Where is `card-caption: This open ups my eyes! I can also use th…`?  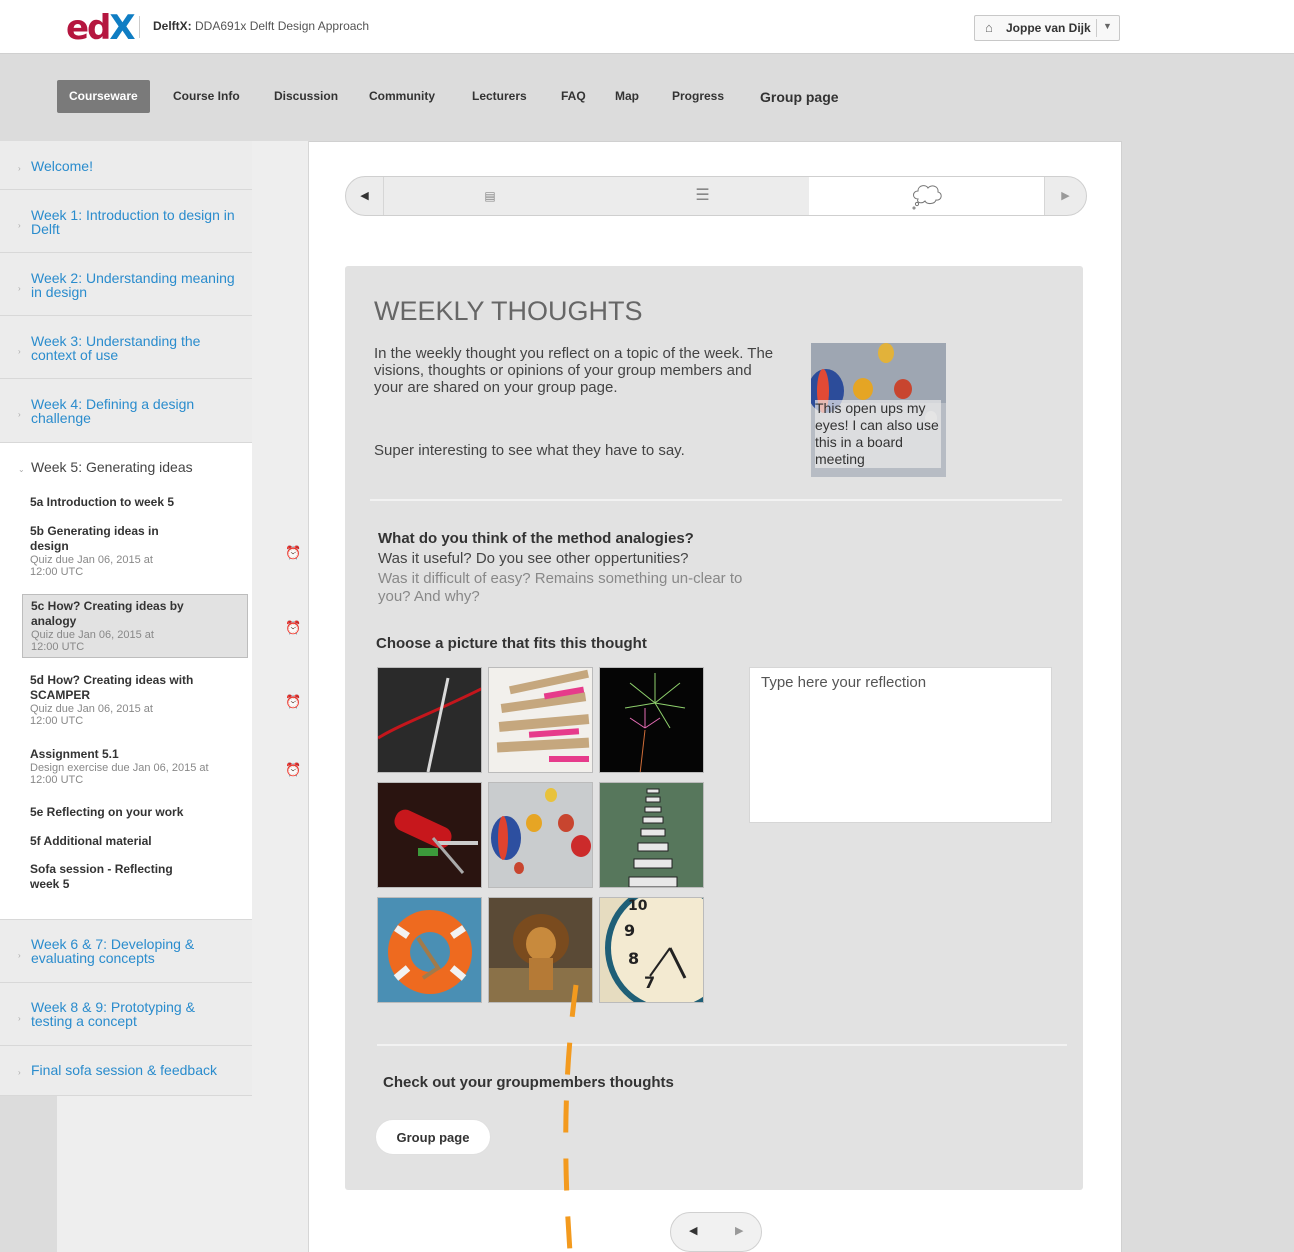
card-caption: This open ups my eyes! I can also use th… is located at coordinates (878, 434).